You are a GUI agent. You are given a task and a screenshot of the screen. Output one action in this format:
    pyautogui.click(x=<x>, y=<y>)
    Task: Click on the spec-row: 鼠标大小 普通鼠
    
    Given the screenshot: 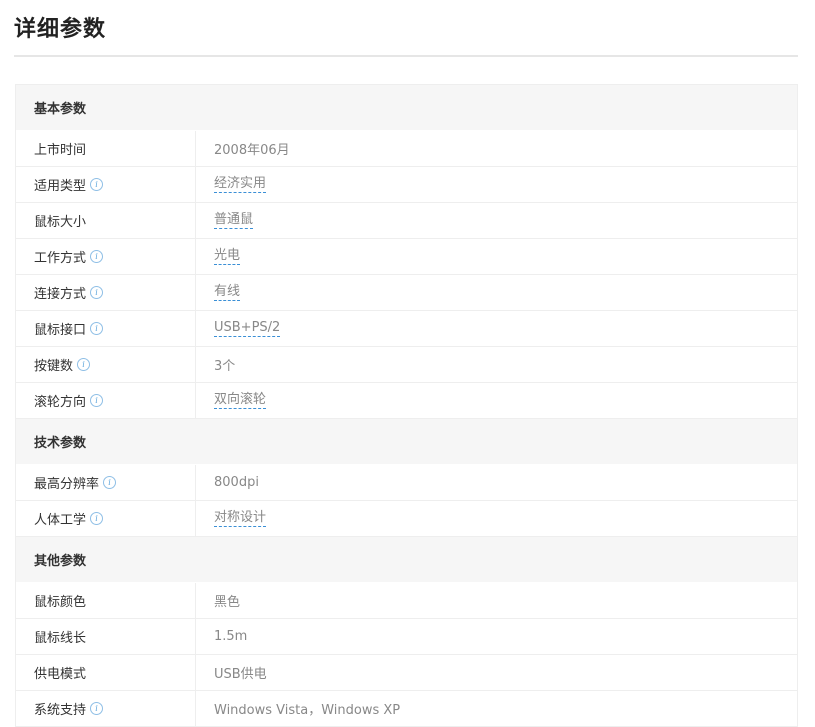 What is the action you would take?
    pyautogui.click(x=406, y=221)
    